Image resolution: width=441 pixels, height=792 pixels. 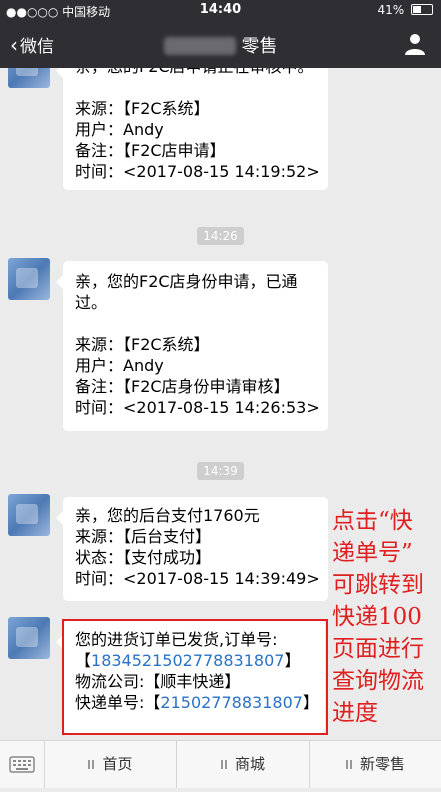 I want to click on battery-percent: 41%, so click(x=391, y=10).